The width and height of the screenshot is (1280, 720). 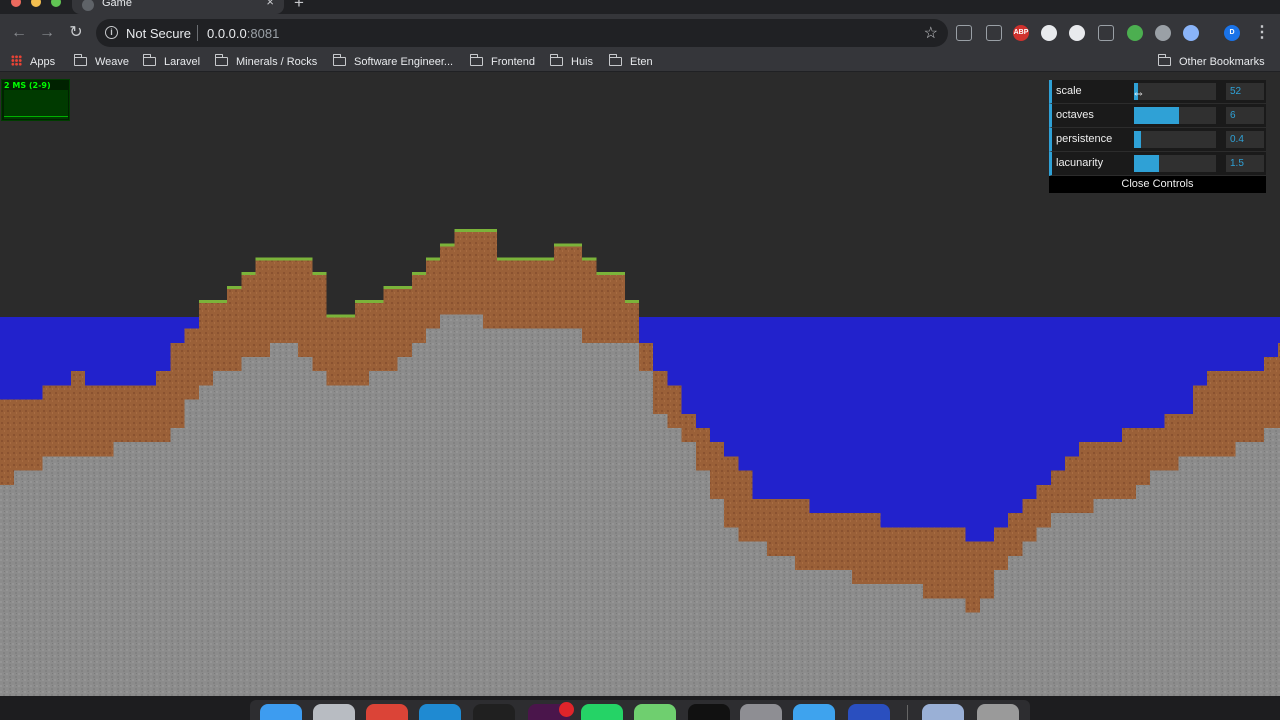 I want to click on record-ext-icon, so click(x=1163, y=33).